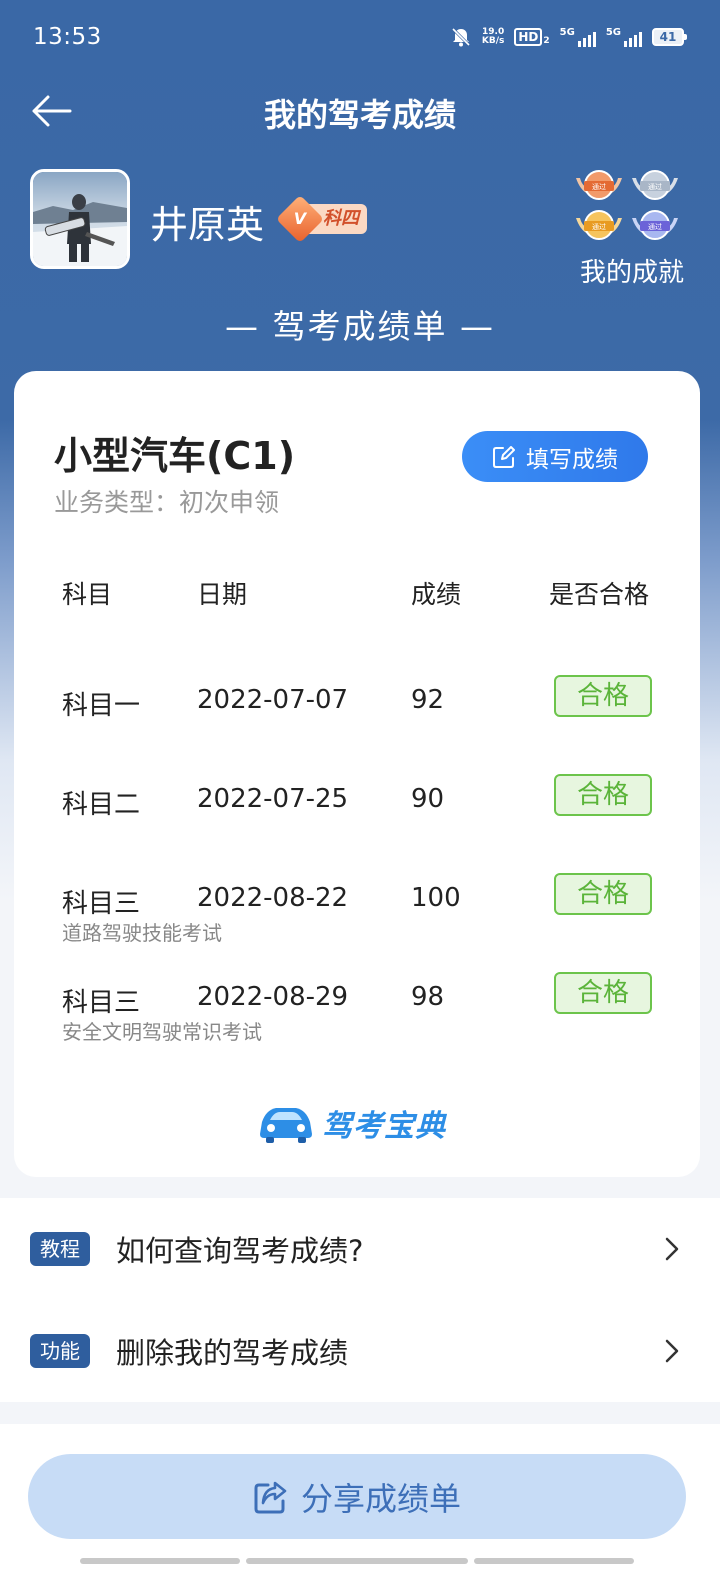  What do you see at coordinates (493, 41) in the screenshot?
I see `net-speed-unit: KB/s` at bounding box center [493, 41].